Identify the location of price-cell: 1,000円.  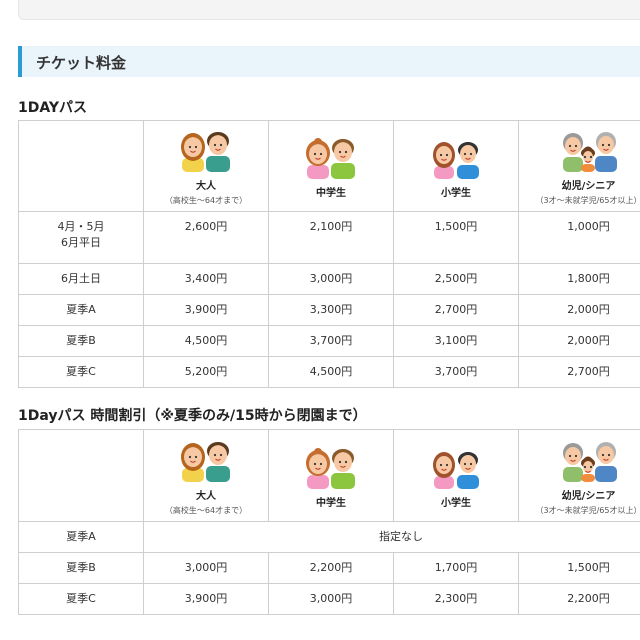
(579, 237).